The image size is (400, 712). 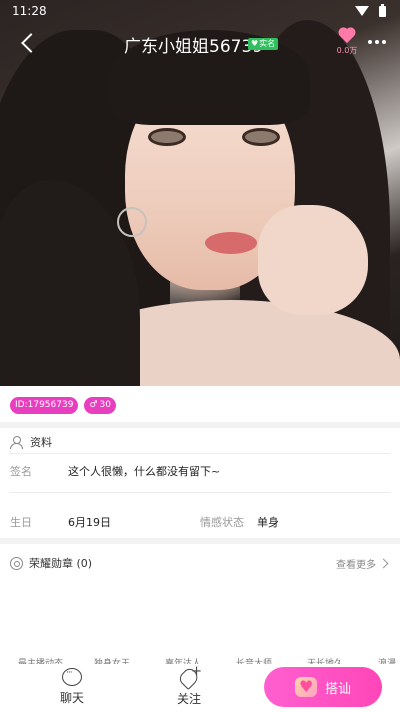 What do you see at coordinates (61, 563) in the screenshot?
I see `medals-title: 荣耀勋章 (0)` at bounding box center [61, 563].